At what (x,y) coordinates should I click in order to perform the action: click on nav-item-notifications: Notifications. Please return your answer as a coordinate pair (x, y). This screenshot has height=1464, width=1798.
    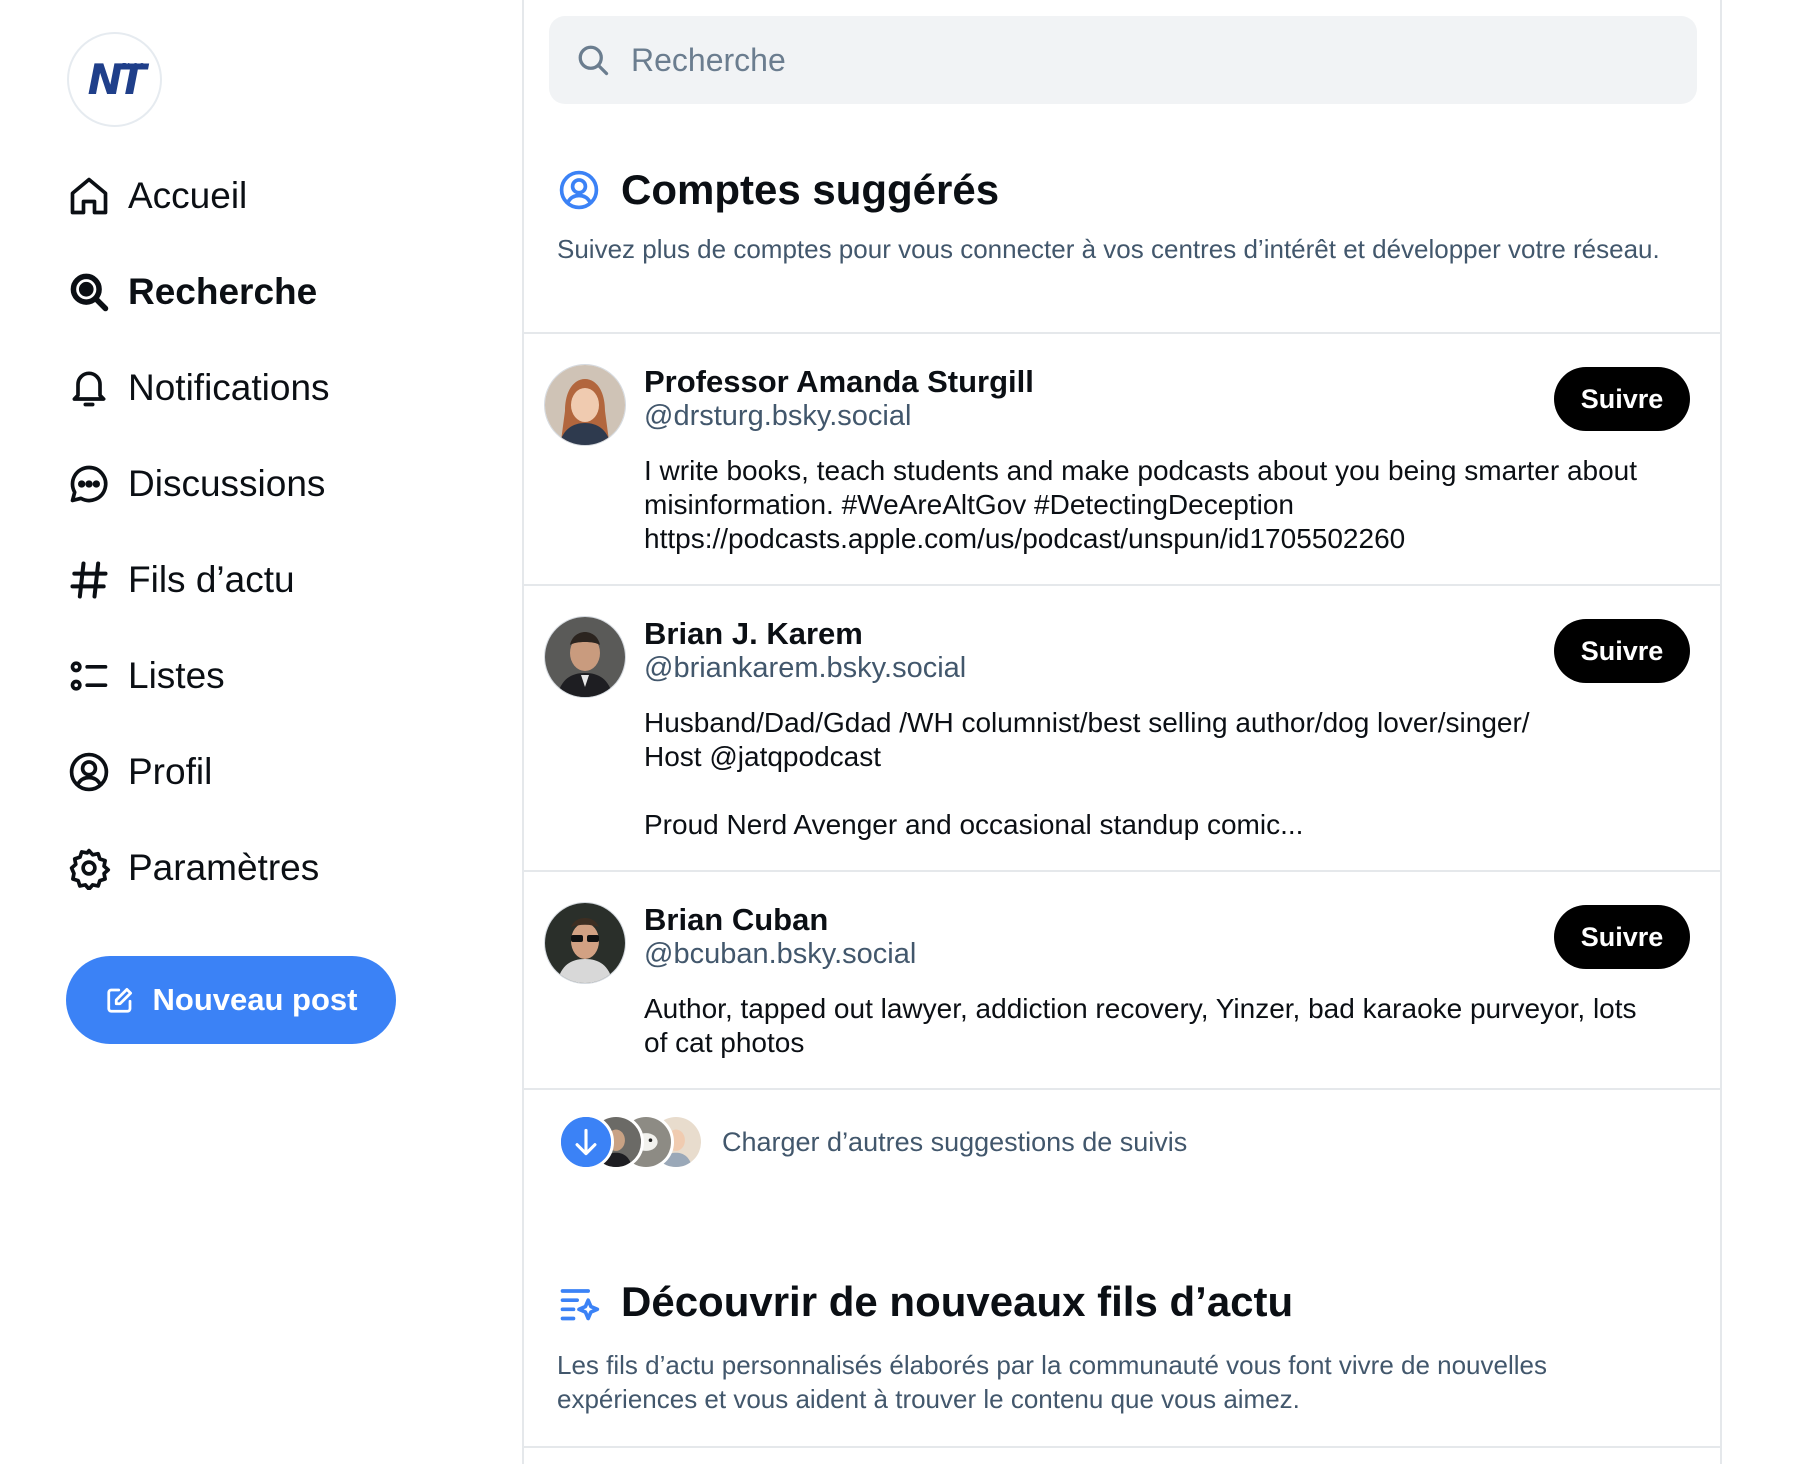
    Looking at the image, I should click on (286, 388).